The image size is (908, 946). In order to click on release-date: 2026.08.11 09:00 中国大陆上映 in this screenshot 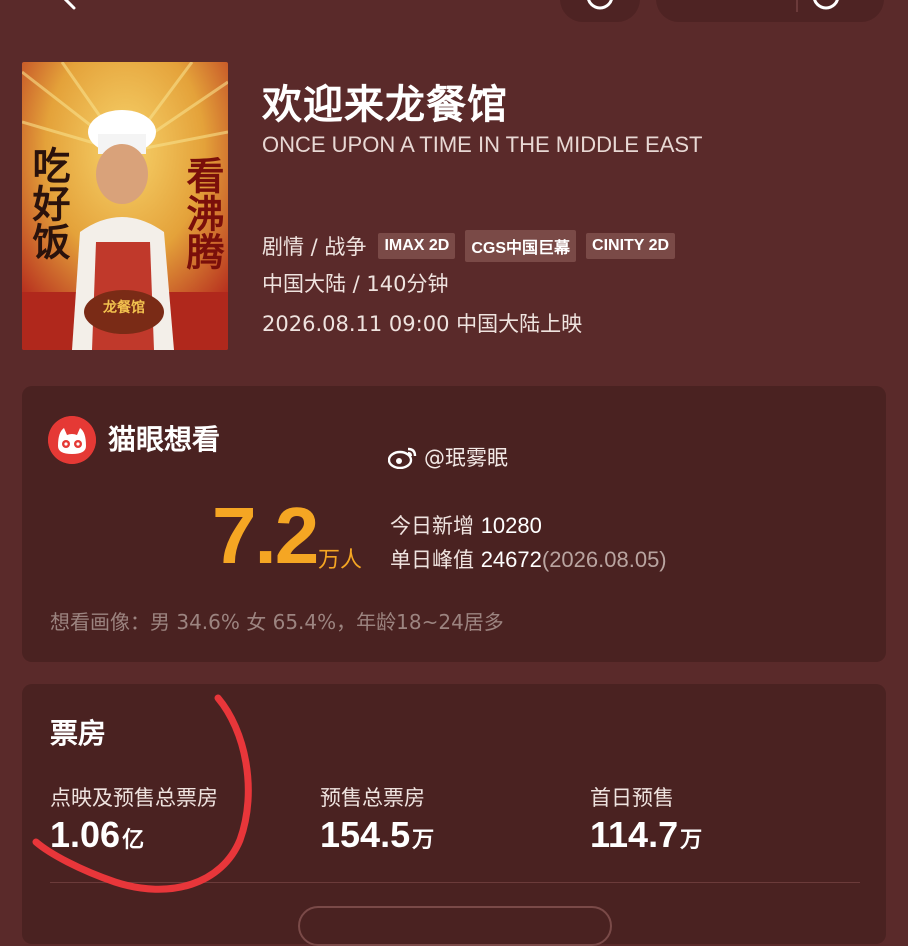, I will do `click(422, 324)`.